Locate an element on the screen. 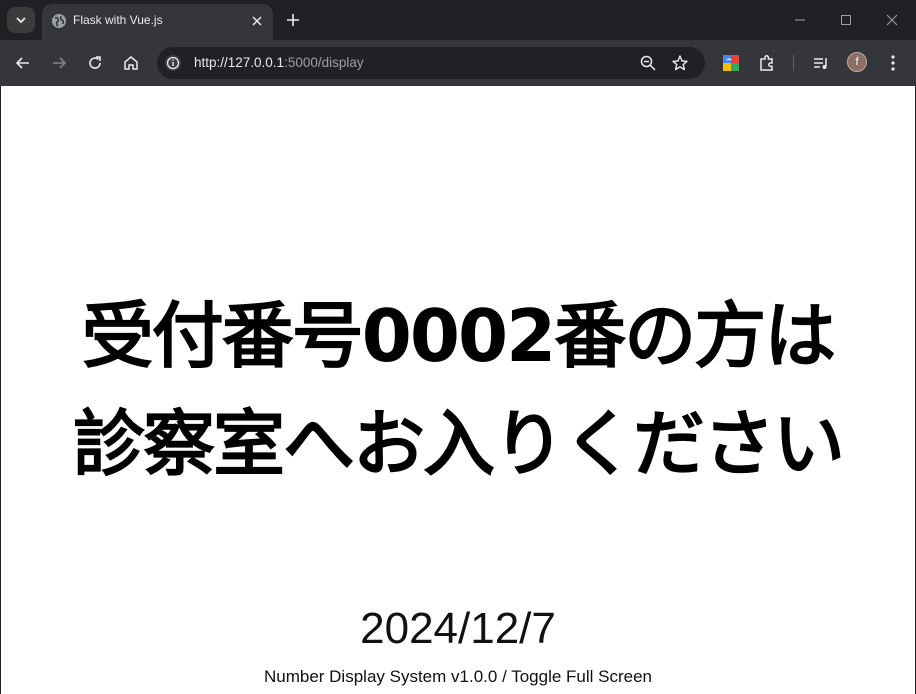 The height and width of the screenshot is (694, 916). tab-active: Flask with Vue.js is located at coordinates (157, 22).